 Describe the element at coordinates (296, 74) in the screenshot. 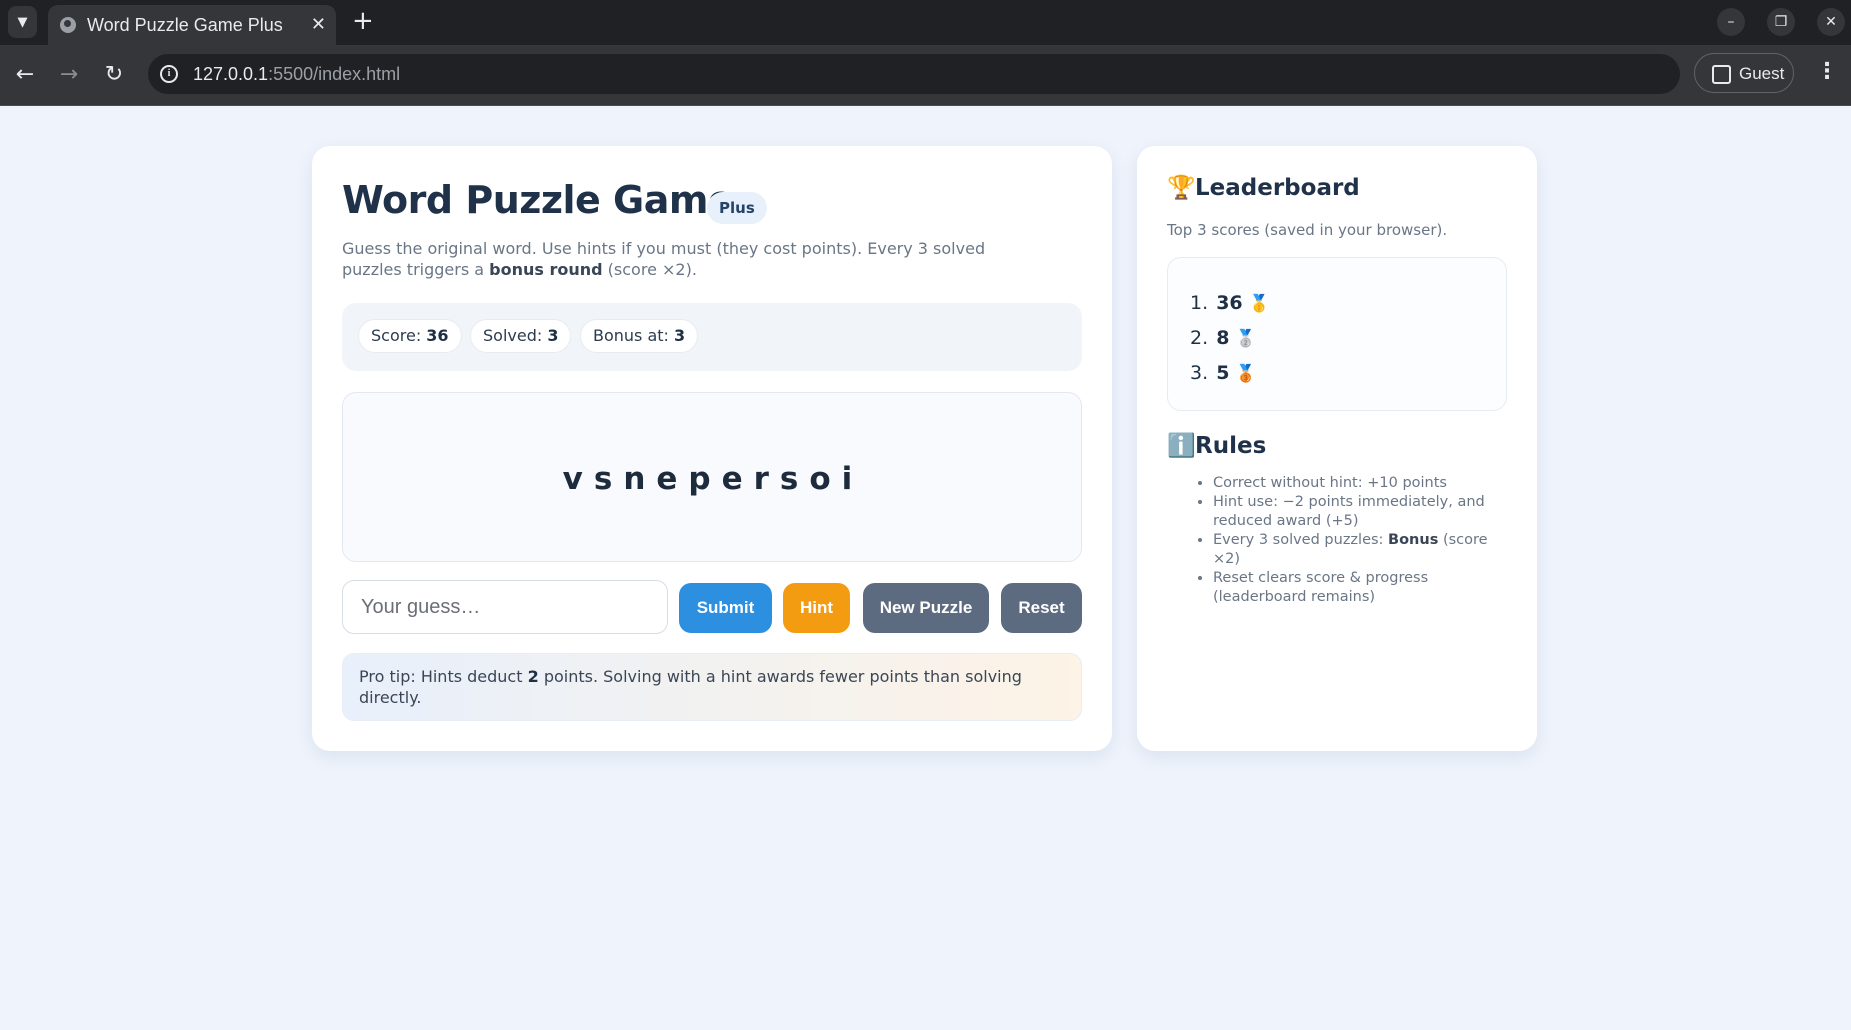

I see `url-text: 127.0.0.1:5500/index.html` at that location.